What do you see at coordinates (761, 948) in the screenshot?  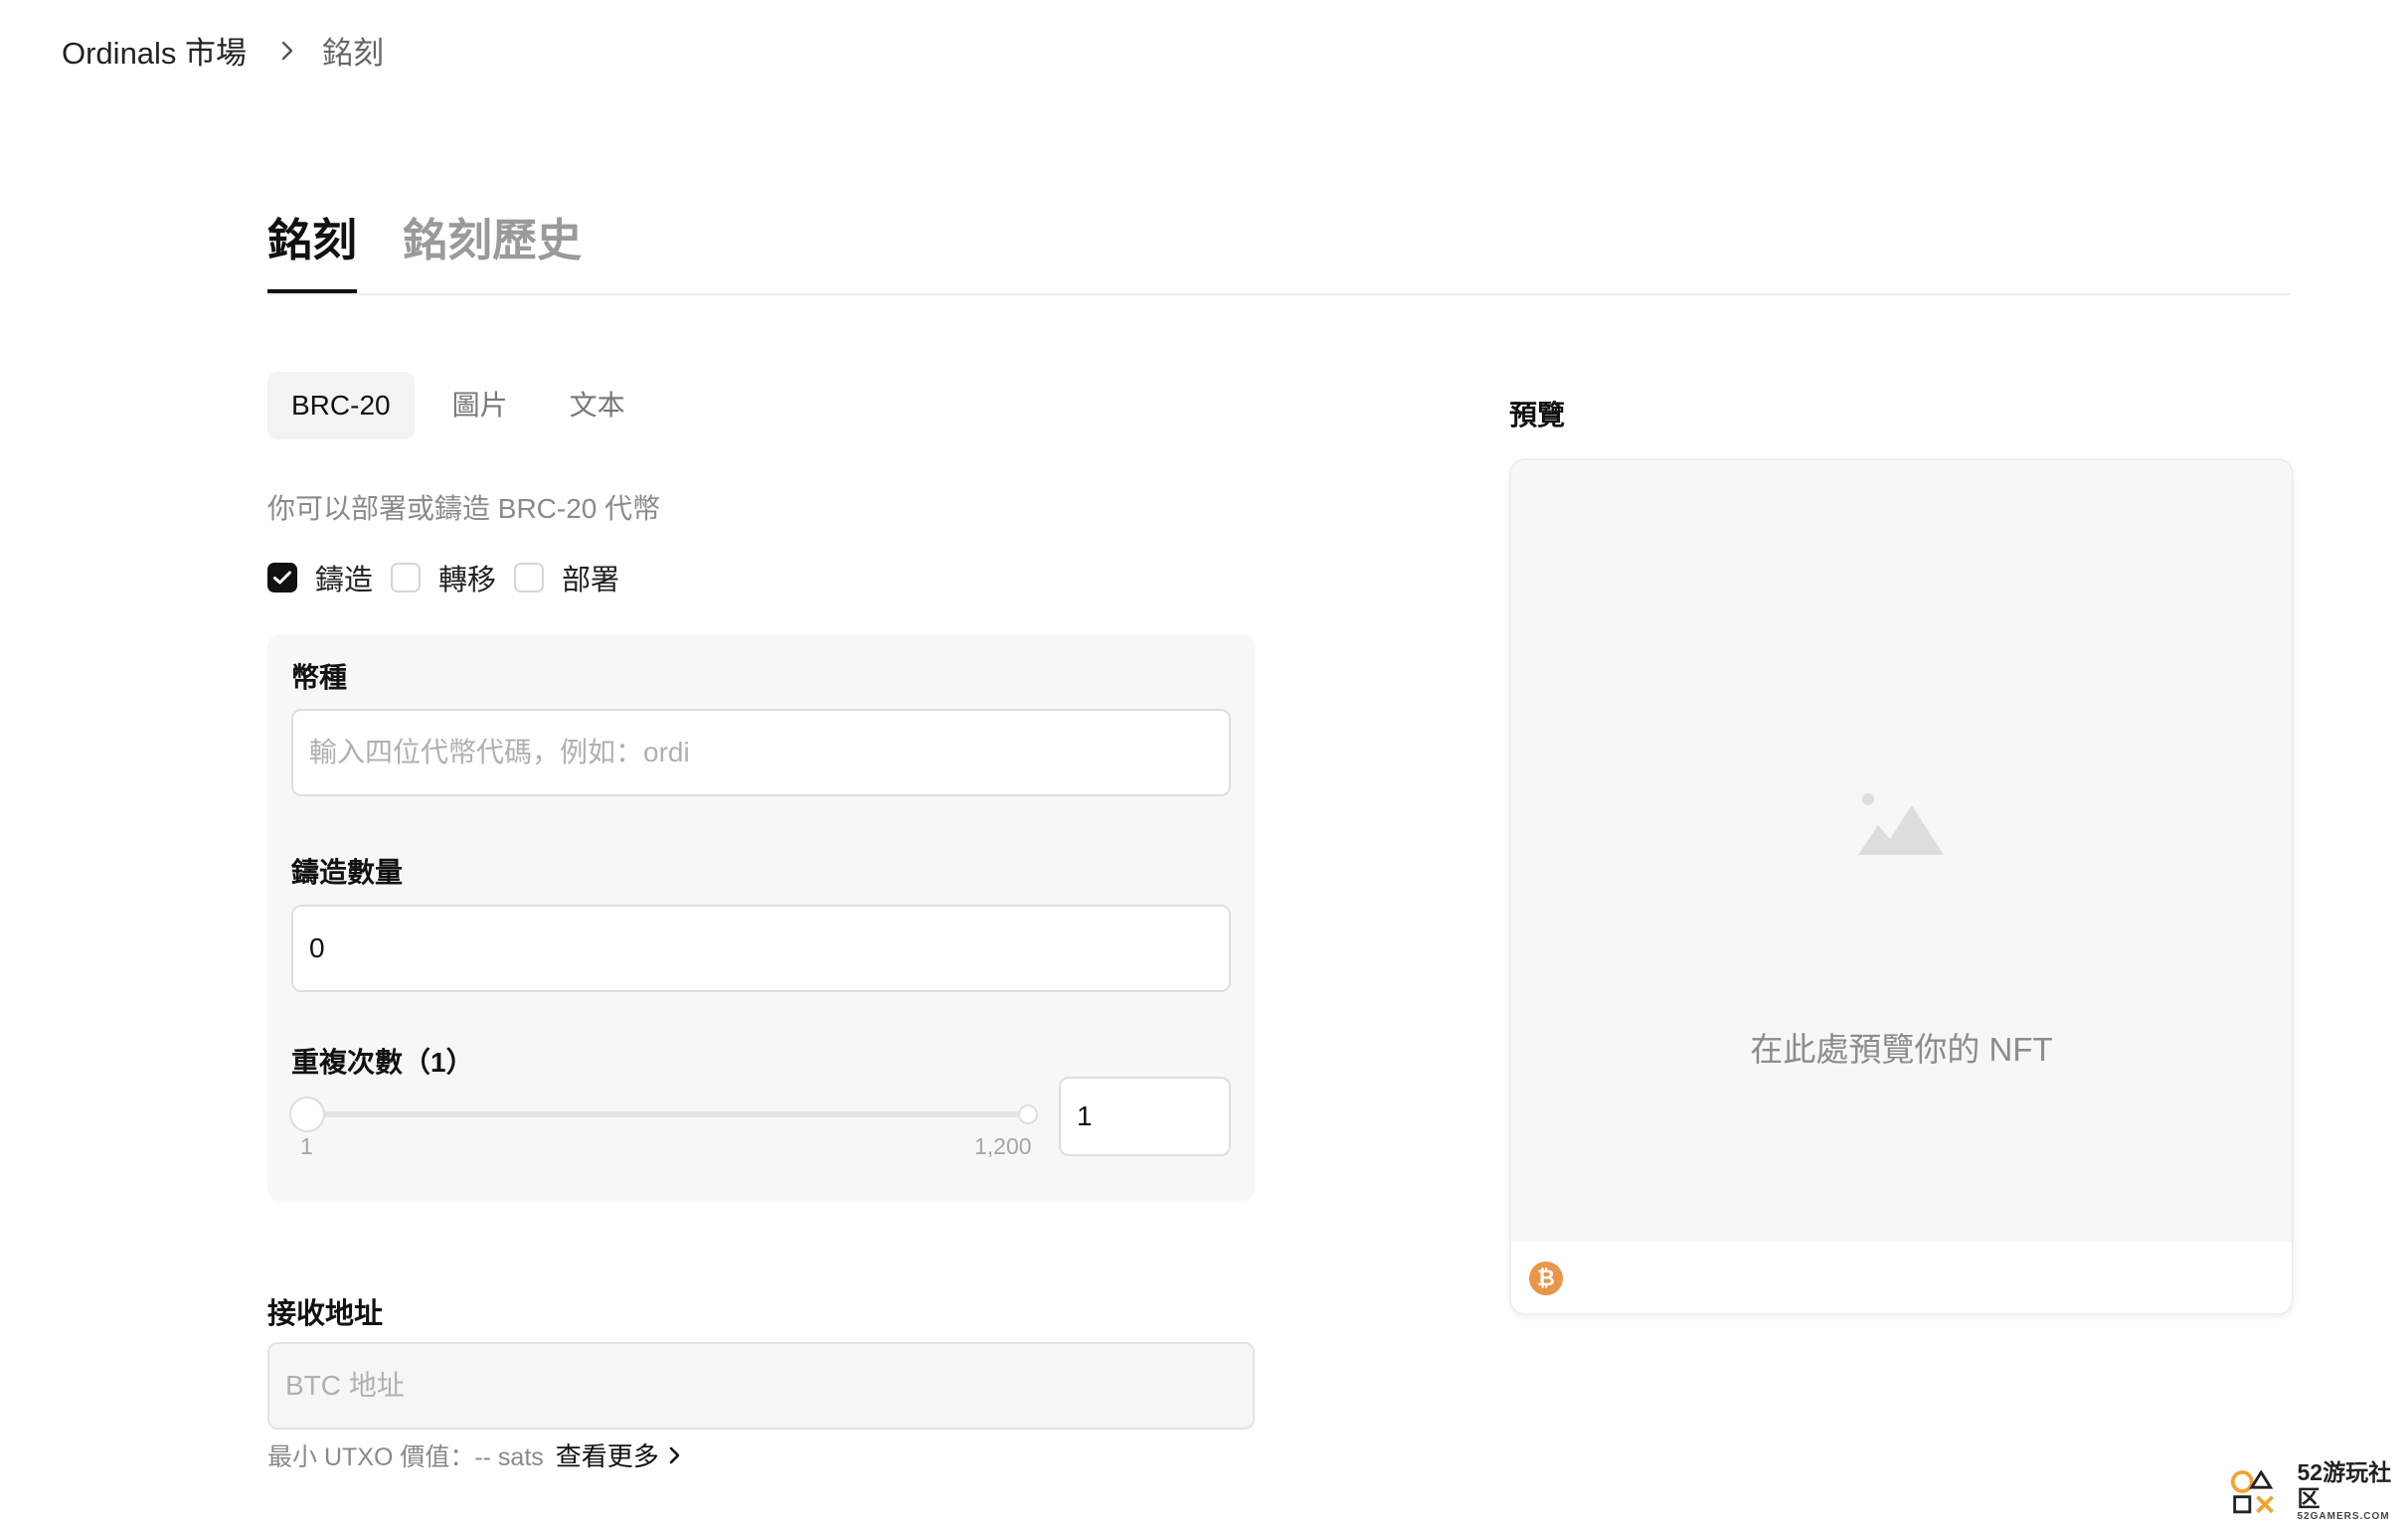 I see `mint-amount-input` at bounding box center [761, 948].